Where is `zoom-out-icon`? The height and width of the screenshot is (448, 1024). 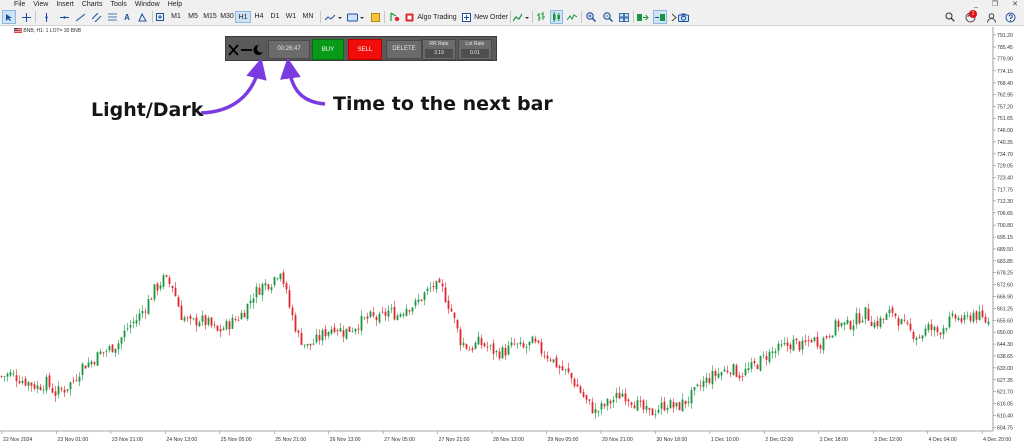 zoom-out-icon is located at coordinates (608, 17).